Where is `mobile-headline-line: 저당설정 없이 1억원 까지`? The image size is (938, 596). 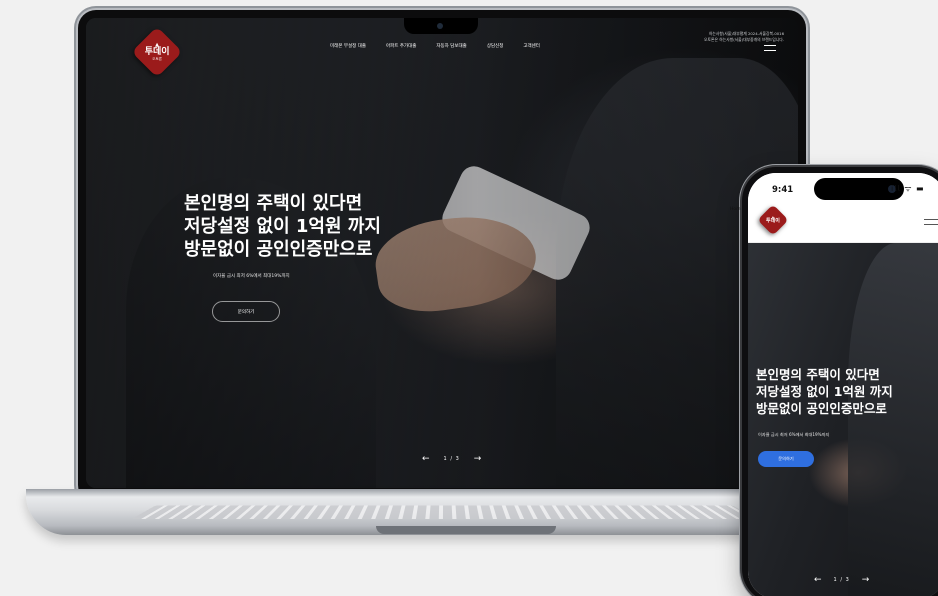
mobile-headline-line: 저당설정 없이 1억원 까지 is located at coordinates (824, 391).